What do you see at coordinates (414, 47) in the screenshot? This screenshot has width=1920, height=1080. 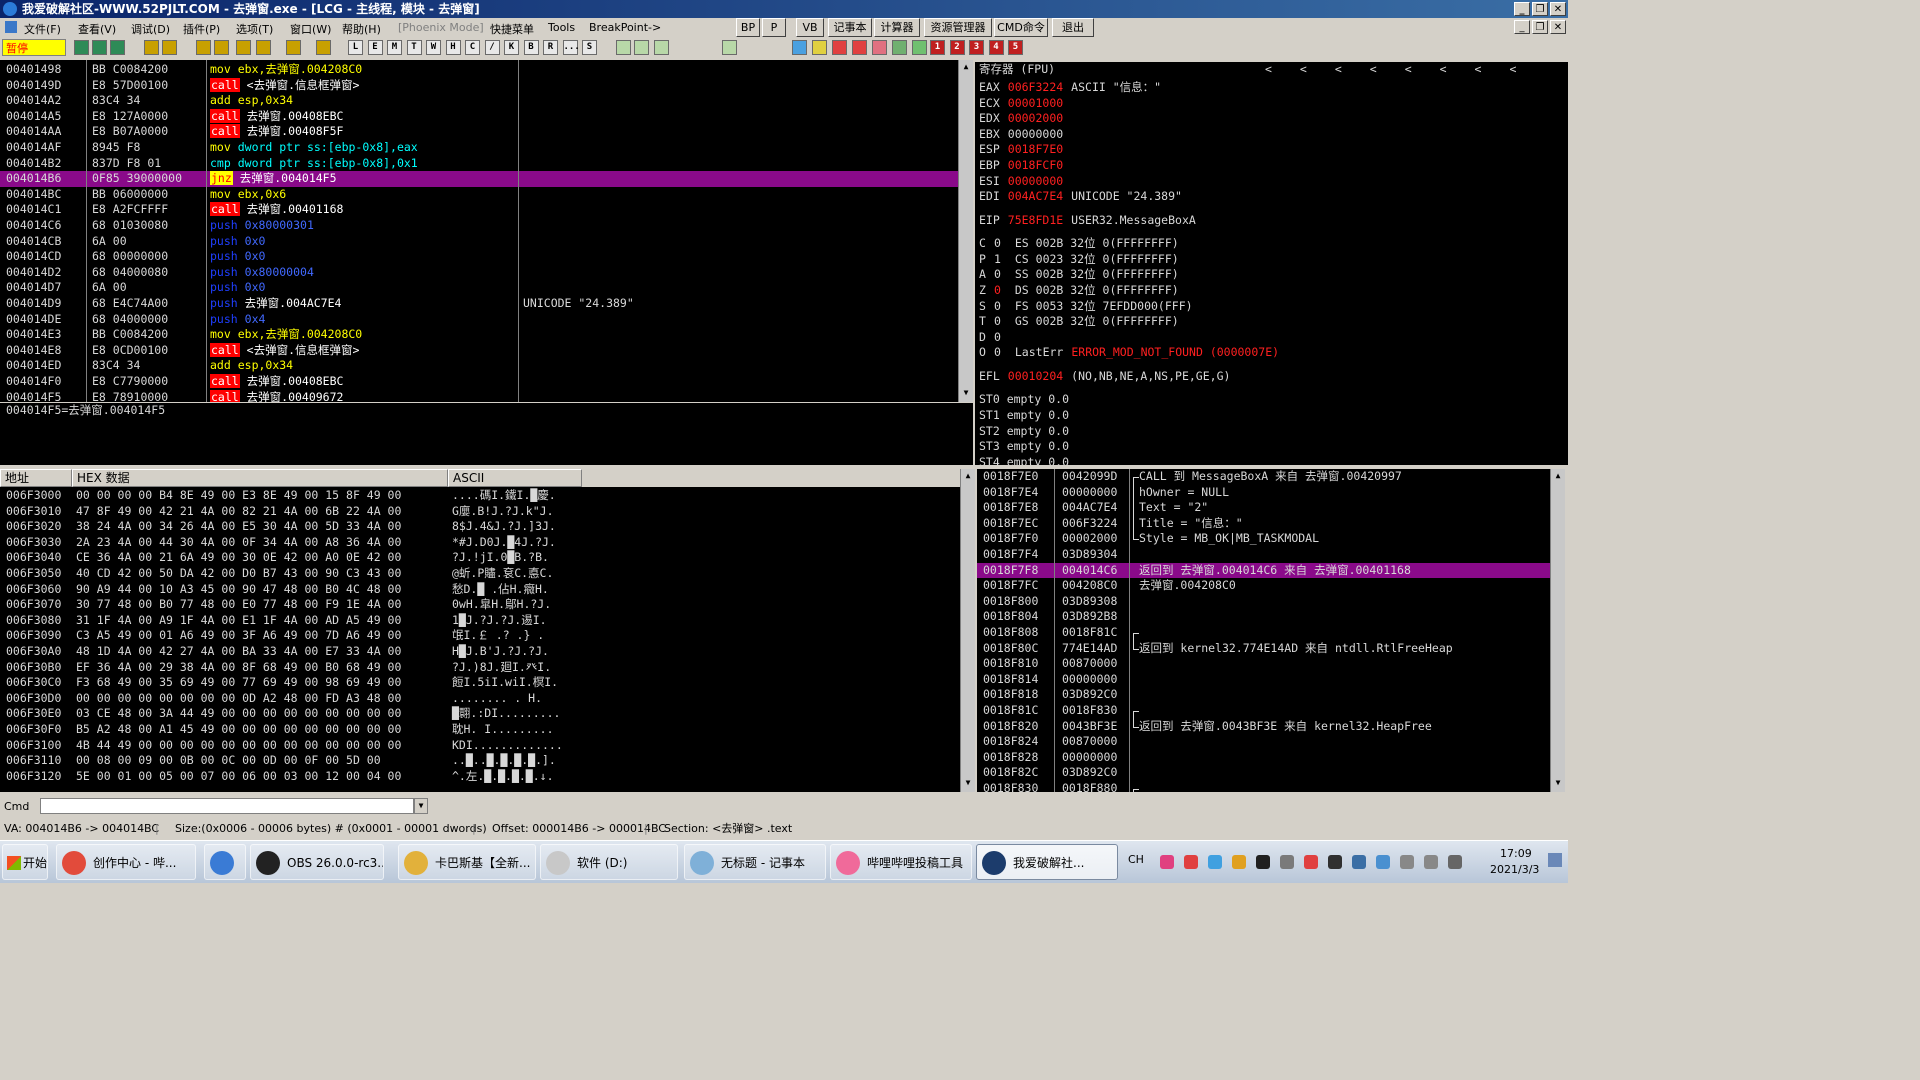 I see `toolbar-window-icon: T` at bounding box center [414, 47].